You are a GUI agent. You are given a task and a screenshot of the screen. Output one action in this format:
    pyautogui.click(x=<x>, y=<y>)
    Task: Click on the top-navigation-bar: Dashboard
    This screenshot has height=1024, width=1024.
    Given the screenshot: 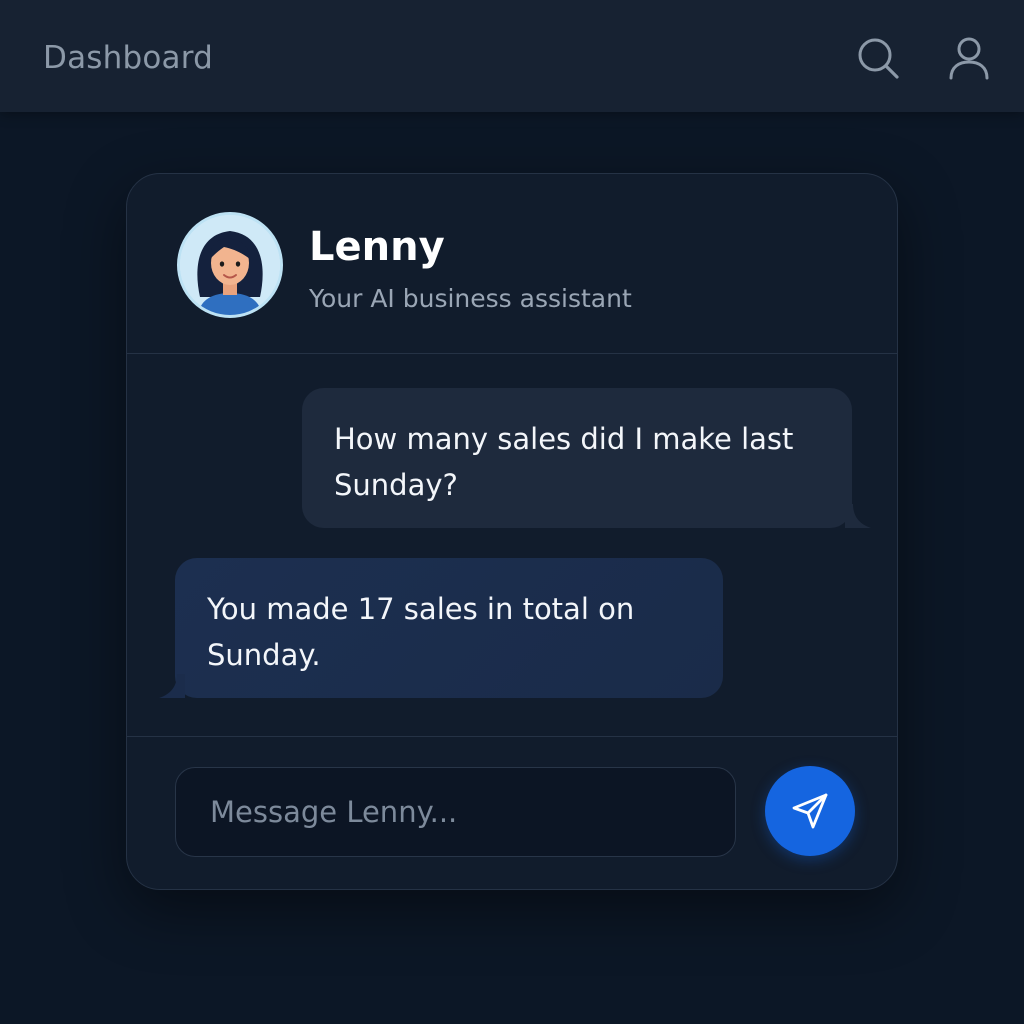 What is the action you would take?
    pyautogui.click(x=512, y=56)
    